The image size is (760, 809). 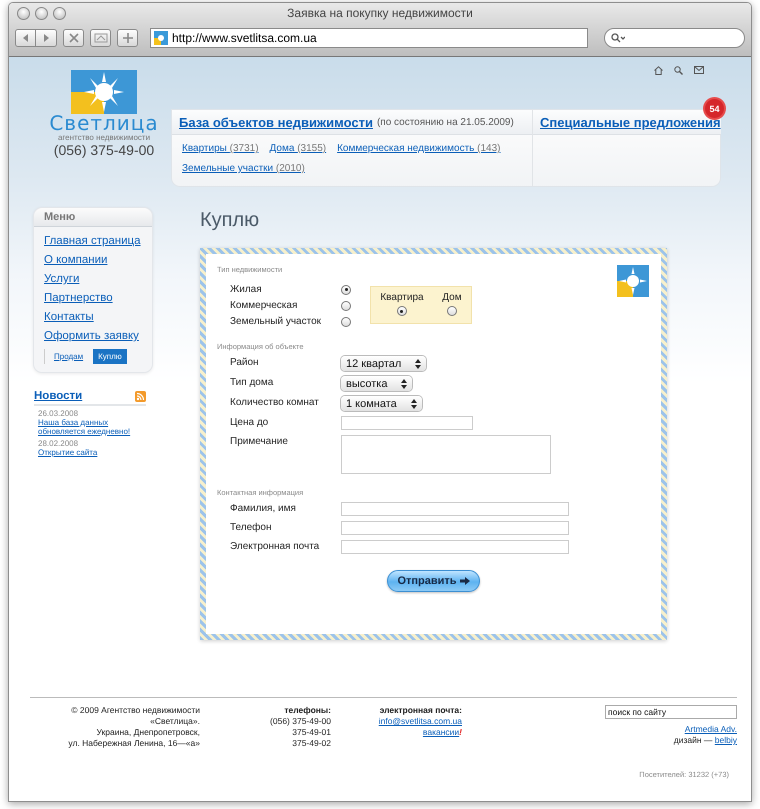 What do you see at coordinates (658, 70) in the screenshot?
I see `home-icon` at bounding box center [658, 70].